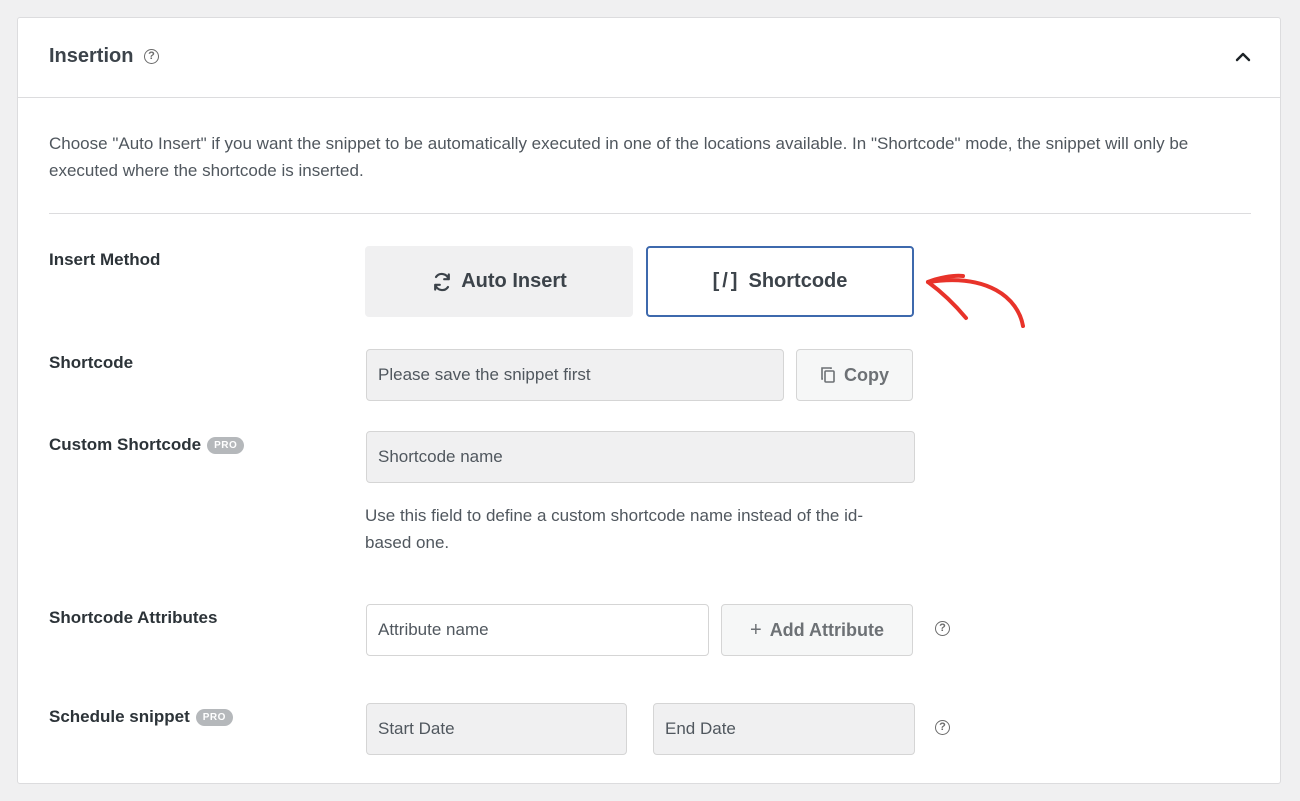  I want to click on auto-insert-label: Auto Insert, so click(514, 281).